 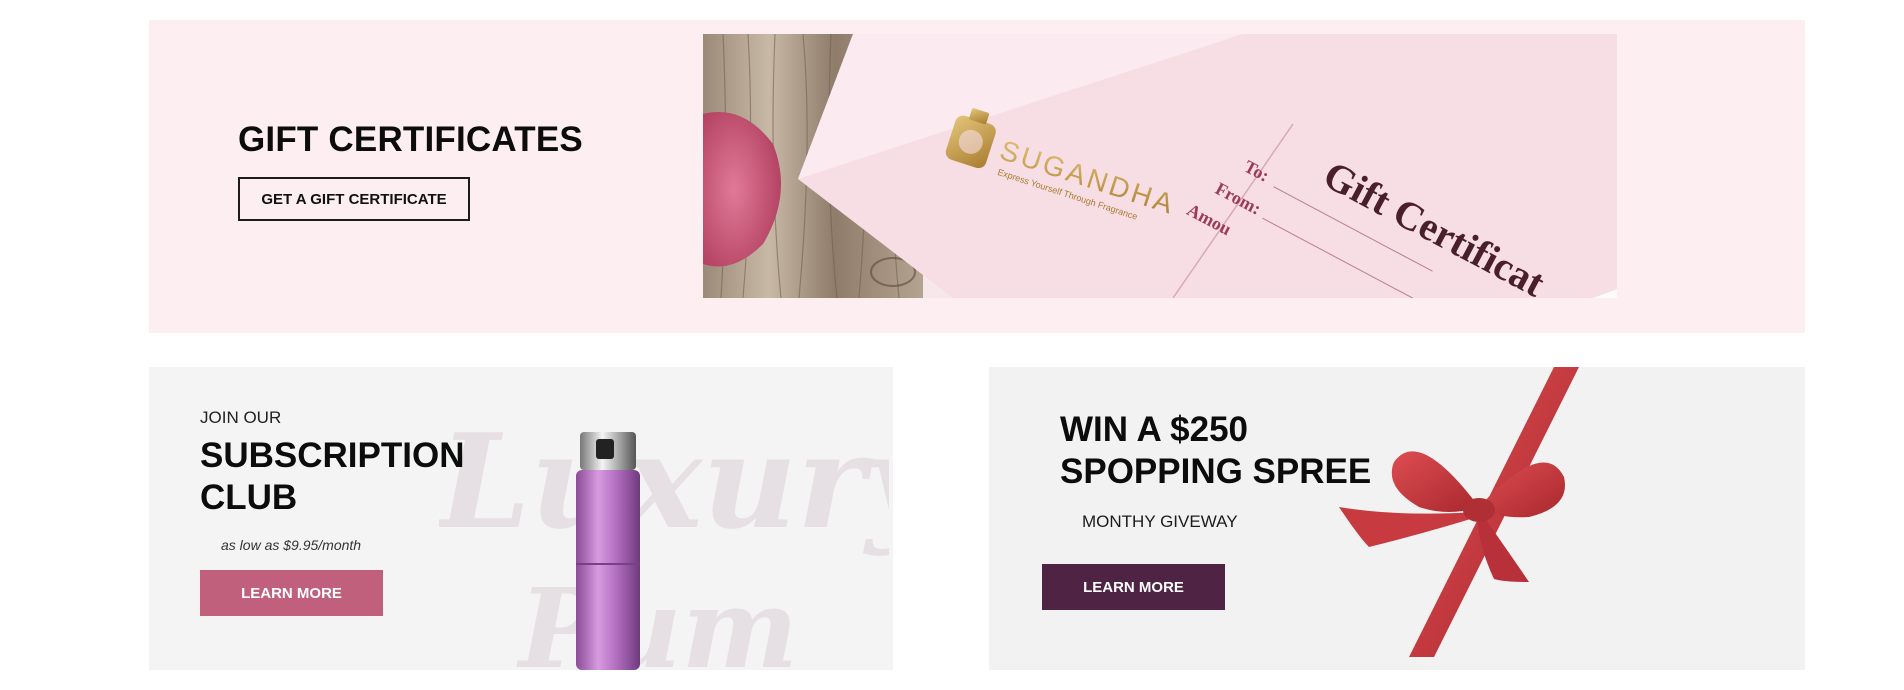 I want to click on luxury-perfume-illustration: Luxury Pum, so click(x=664, y=537).